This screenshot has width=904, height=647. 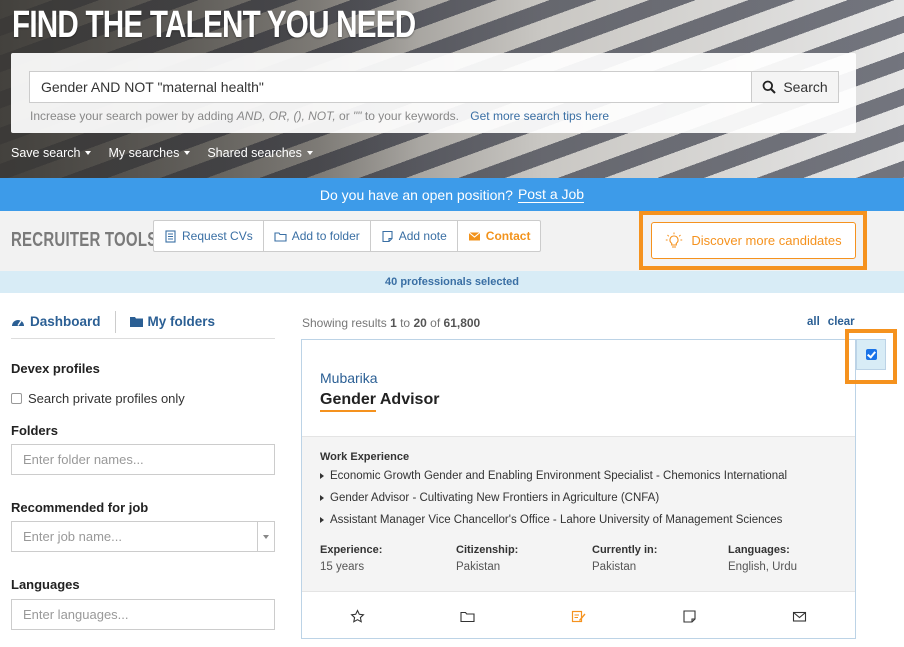 I want to click on tab-my-folders: My folders, so click(x=172, y=321).